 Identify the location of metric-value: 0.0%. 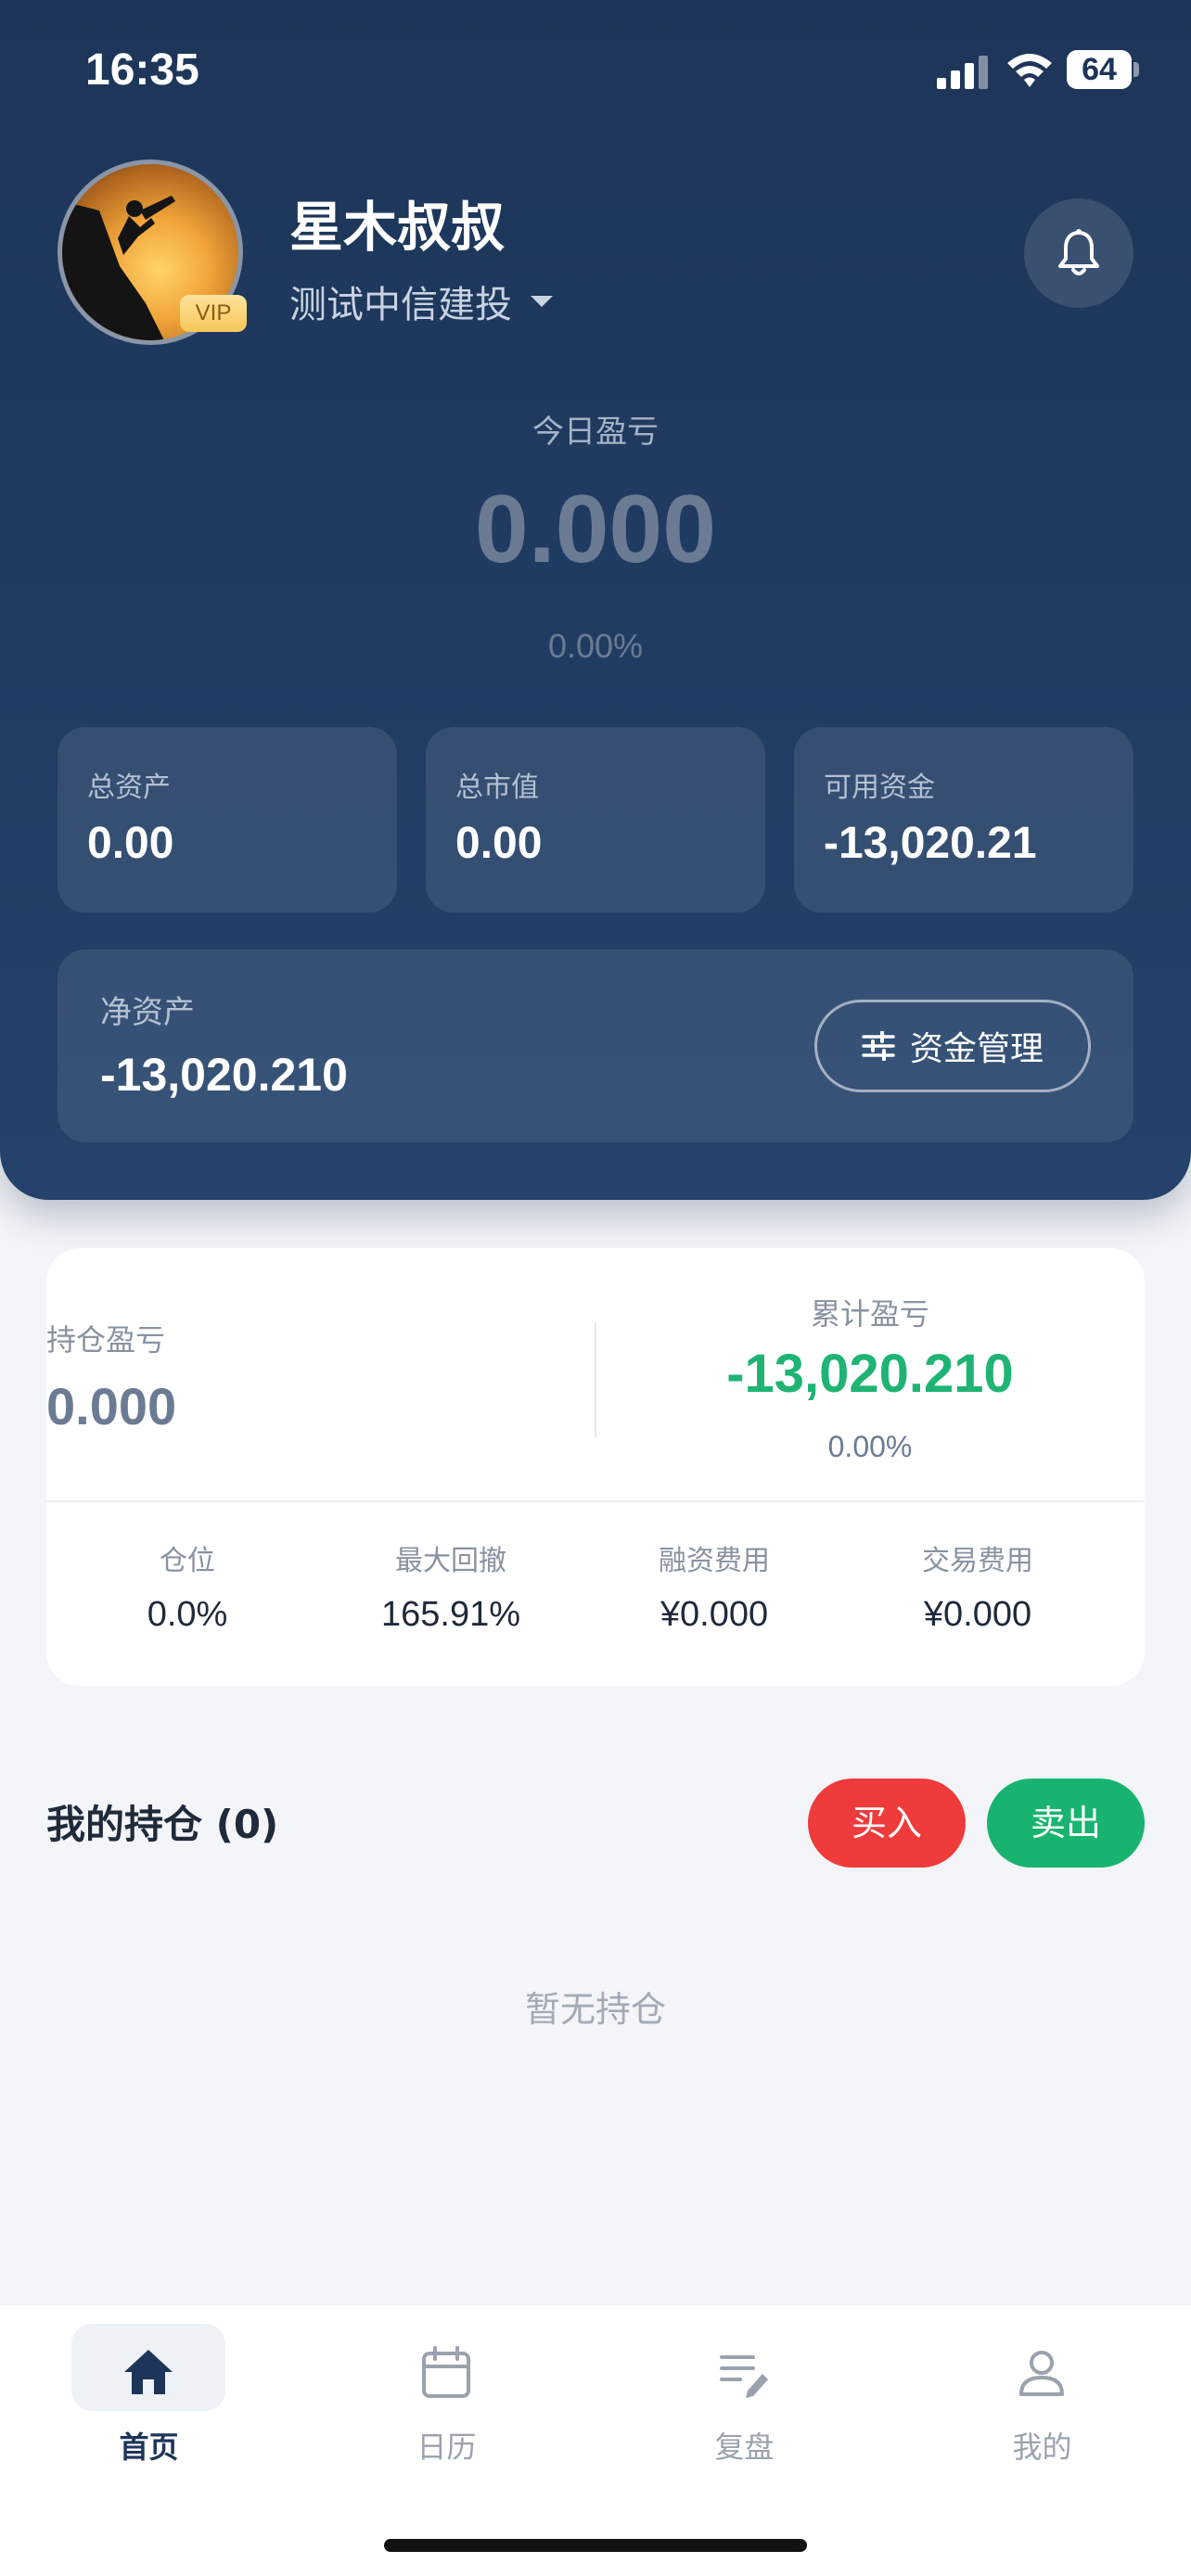
(187, 1614).